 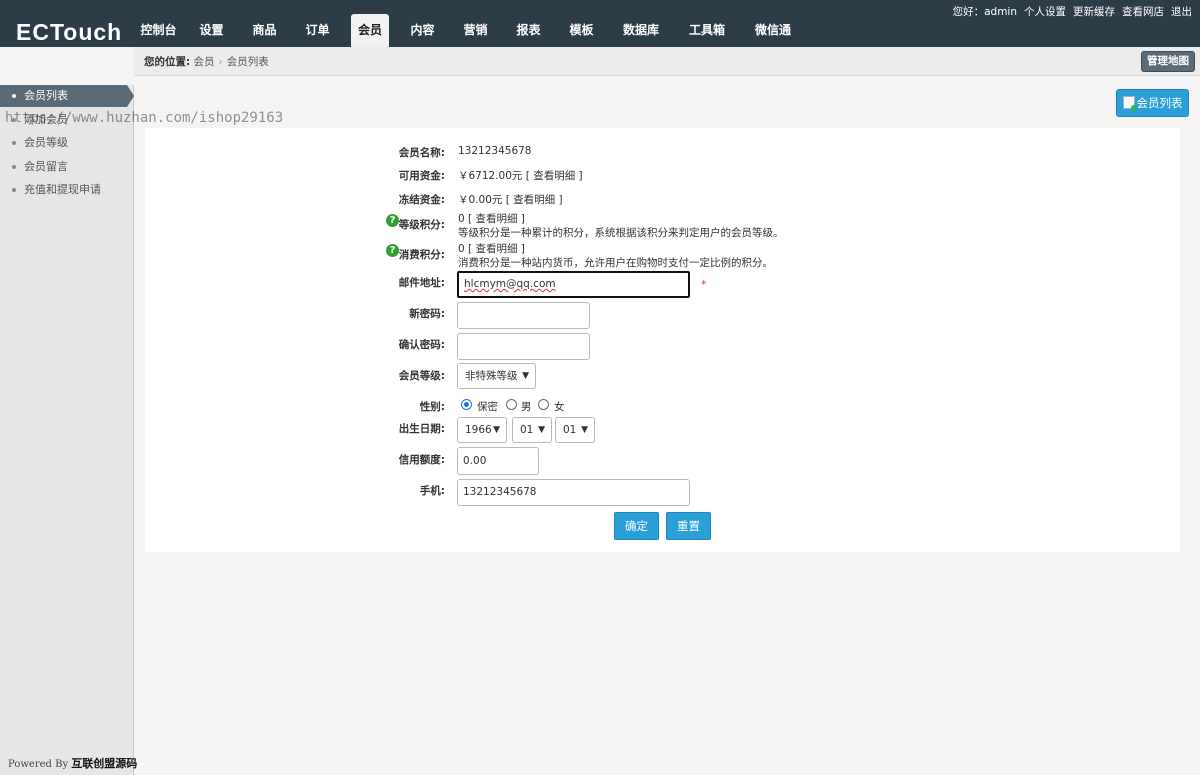 I want to click on username-label: 会员名称:, so click(x=421, y=153).